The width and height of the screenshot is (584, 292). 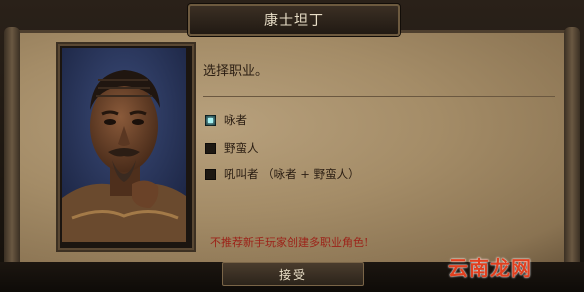 I want to click on divider, so click(x=379, y=96).